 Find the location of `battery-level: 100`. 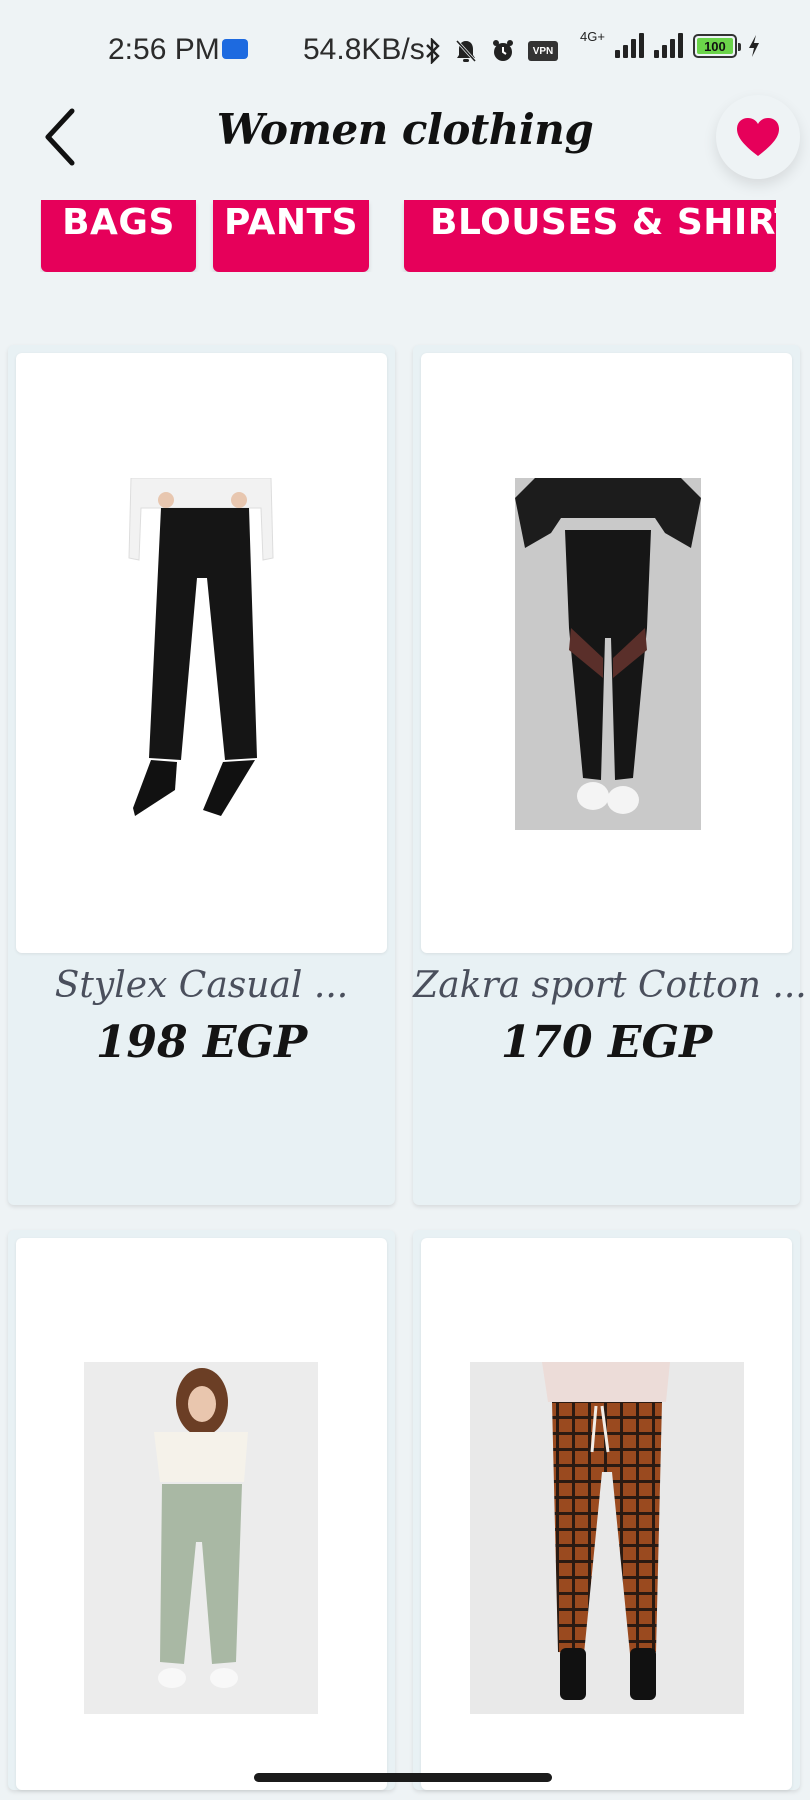

battery-level: 100 is located at coordinates (714, 46).